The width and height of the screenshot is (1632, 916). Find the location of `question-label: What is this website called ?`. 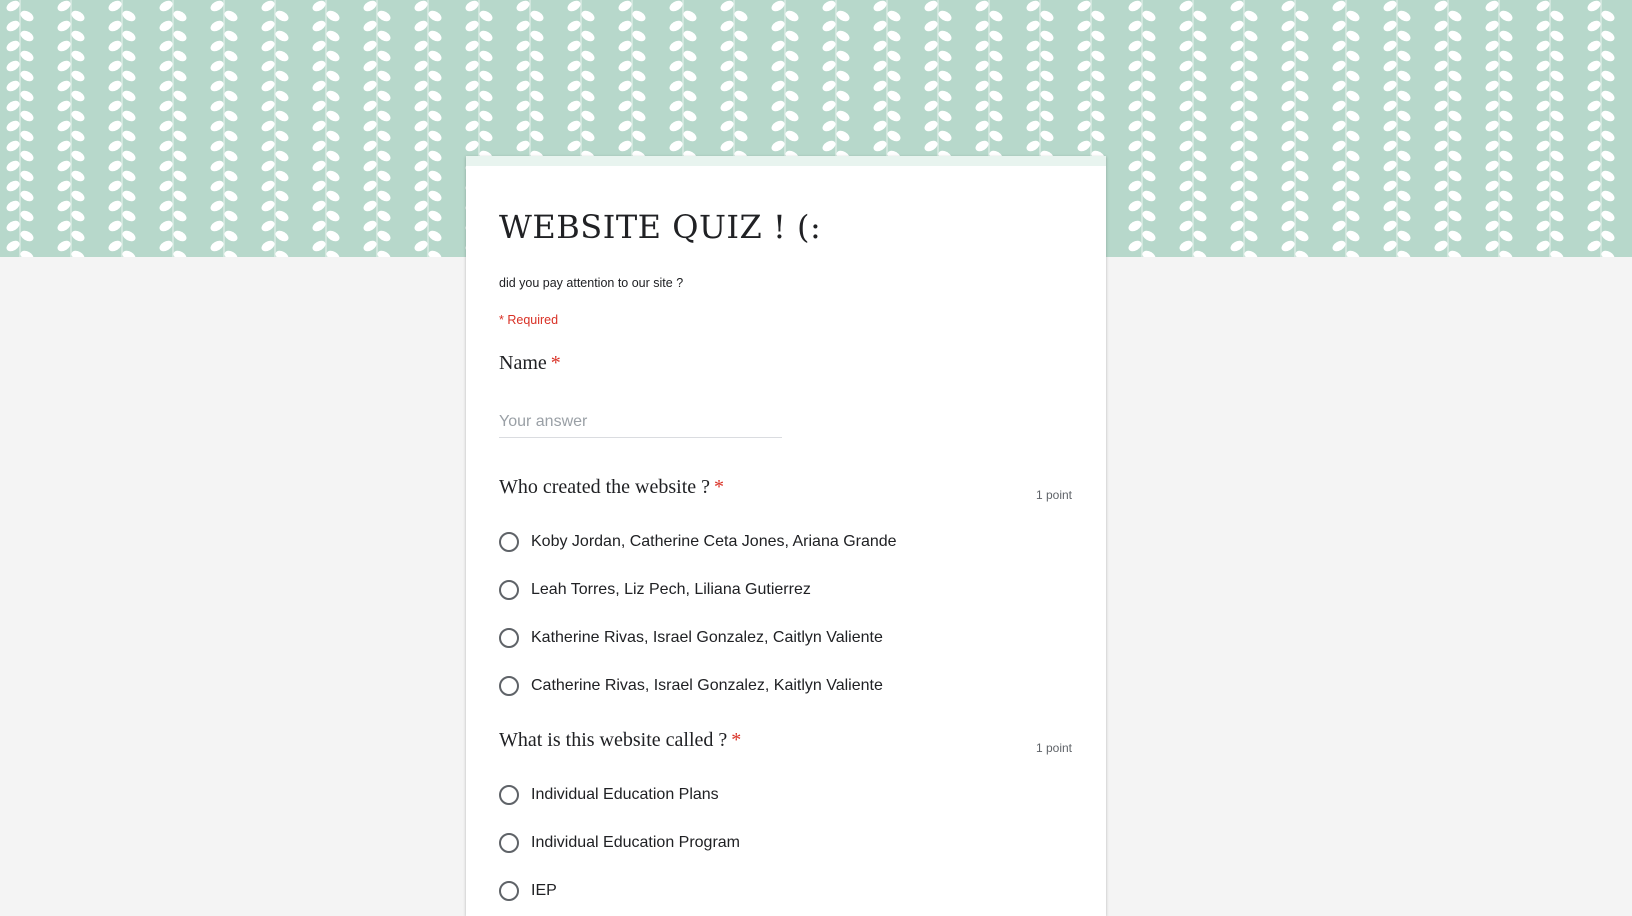

question-label: What is this website called ? is located at coordinates (613, 740).